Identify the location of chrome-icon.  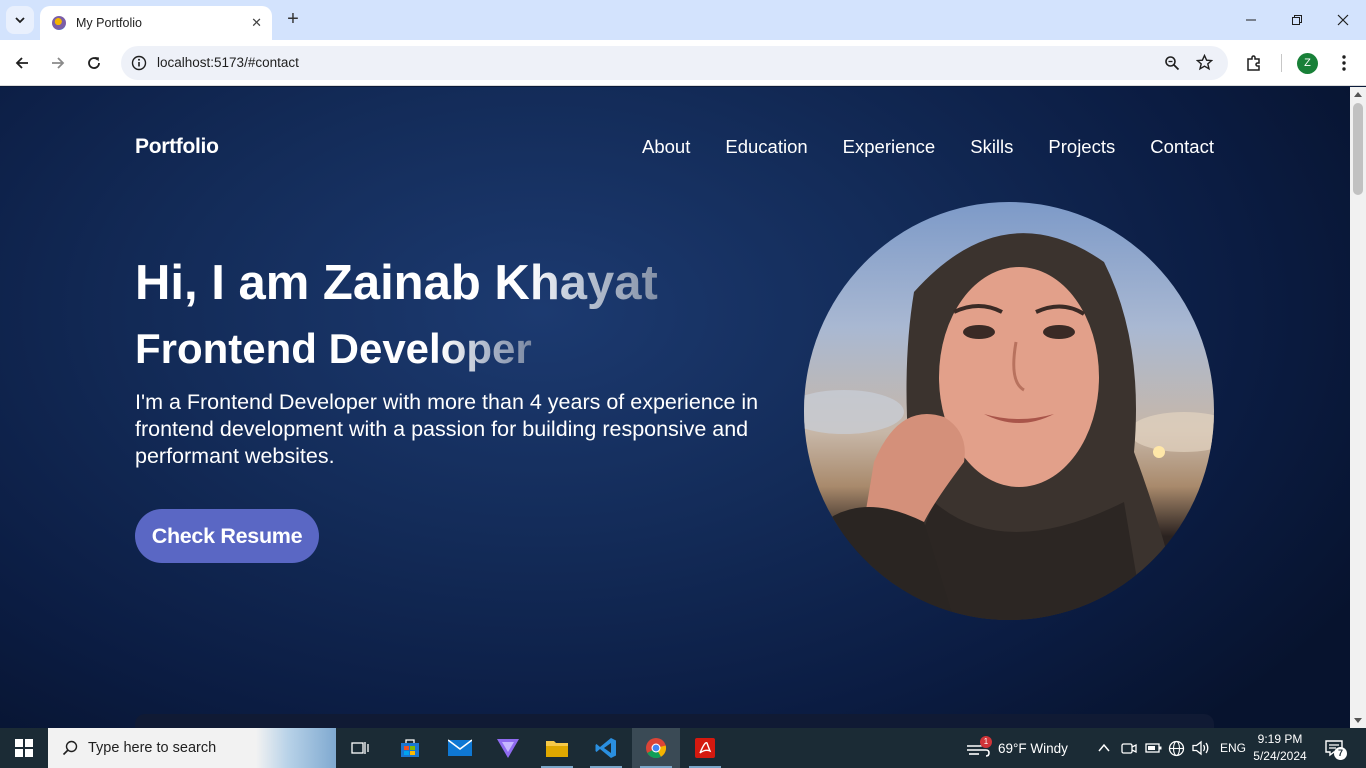
(656, 748).